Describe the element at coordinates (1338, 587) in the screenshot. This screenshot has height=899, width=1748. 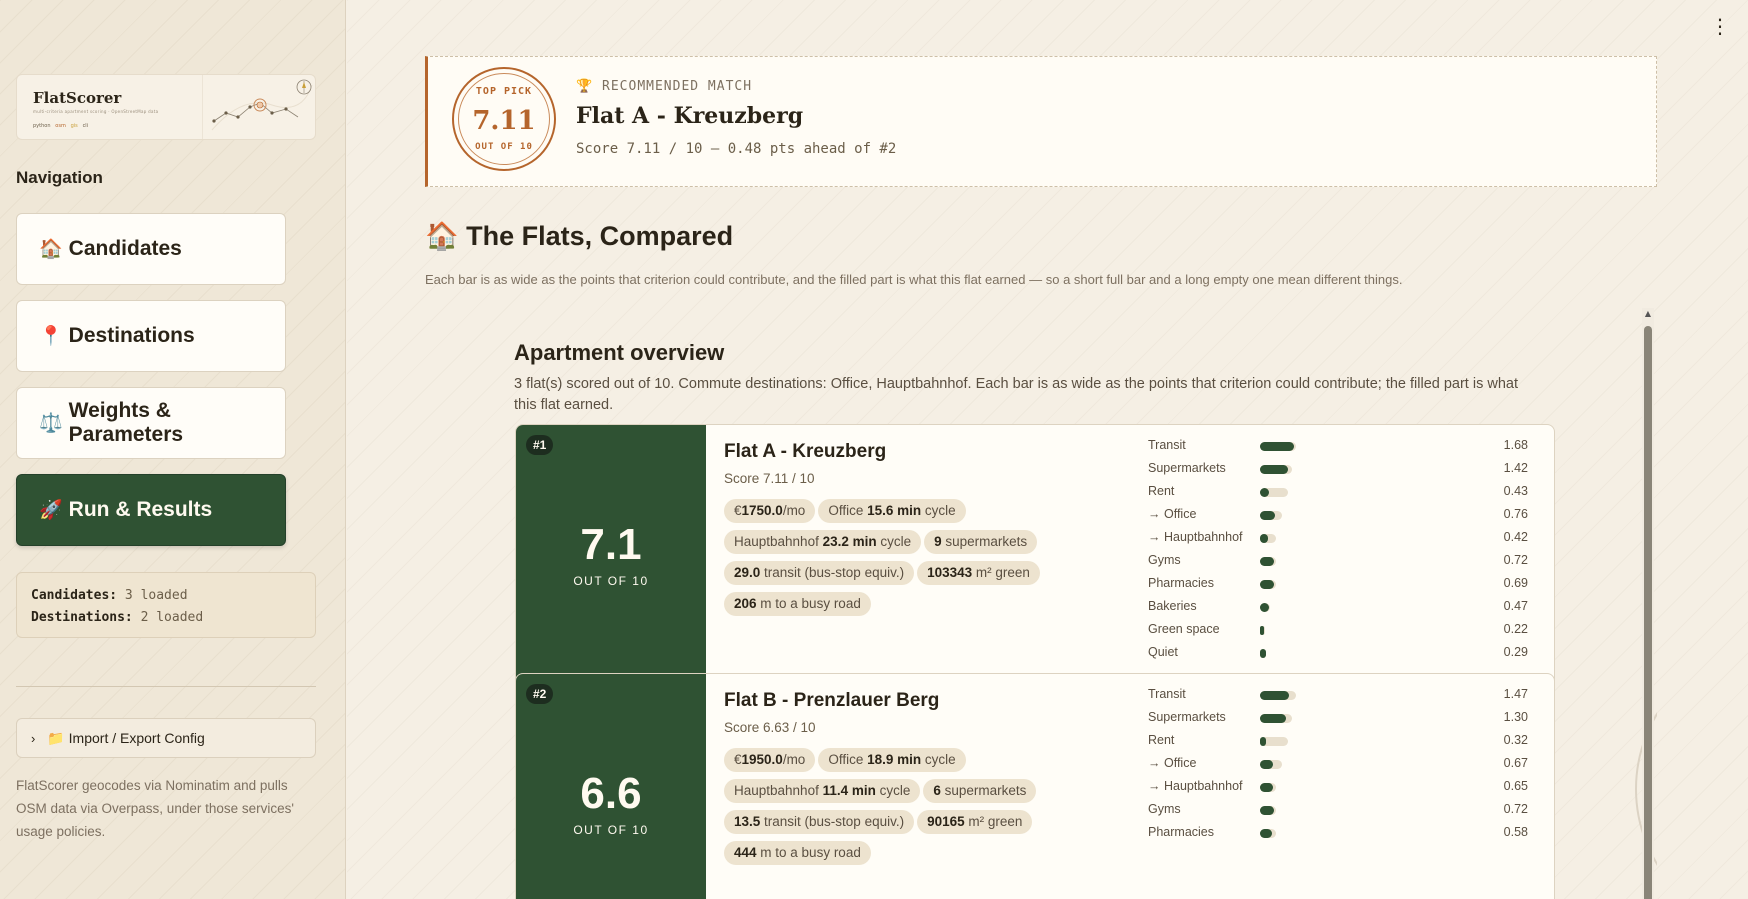
I see `criterion-row: Pharmacies 0.69` at that location.